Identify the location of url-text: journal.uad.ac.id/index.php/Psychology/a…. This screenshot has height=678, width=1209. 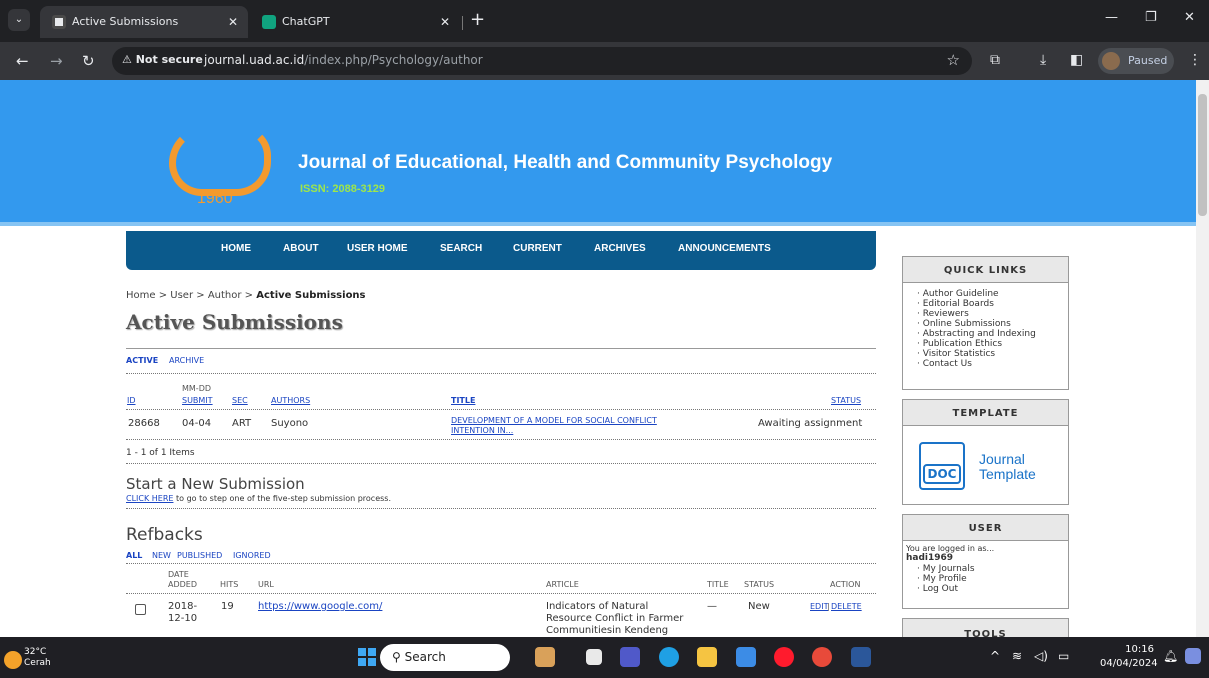
(343, 60).